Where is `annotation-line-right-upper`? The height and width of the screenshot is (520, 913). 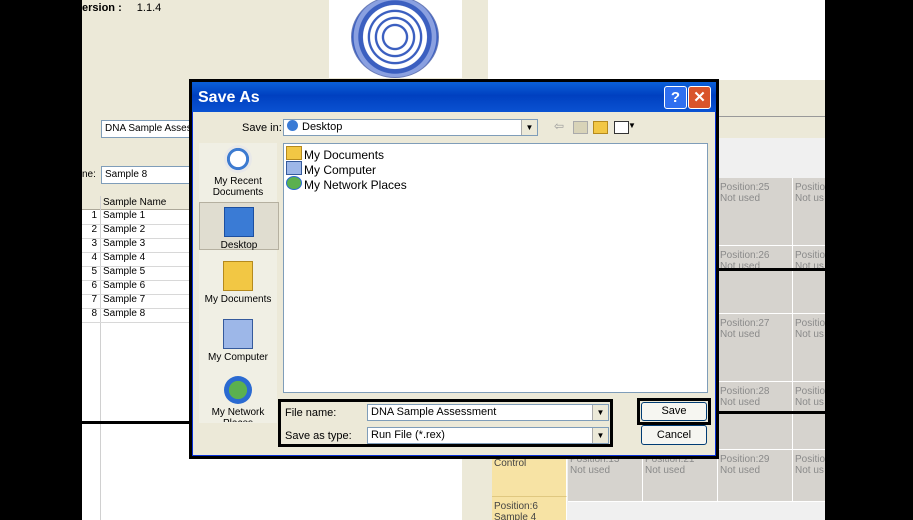 annotation-line-right-upper is located at coordinates (771, 269).